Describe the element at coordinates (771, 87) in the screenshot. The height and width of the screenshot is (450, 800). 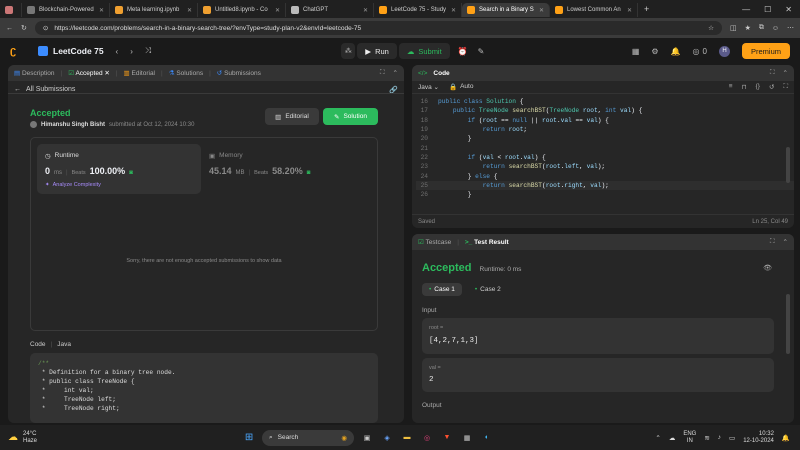
I see `reset-icon: ↺` at that location.